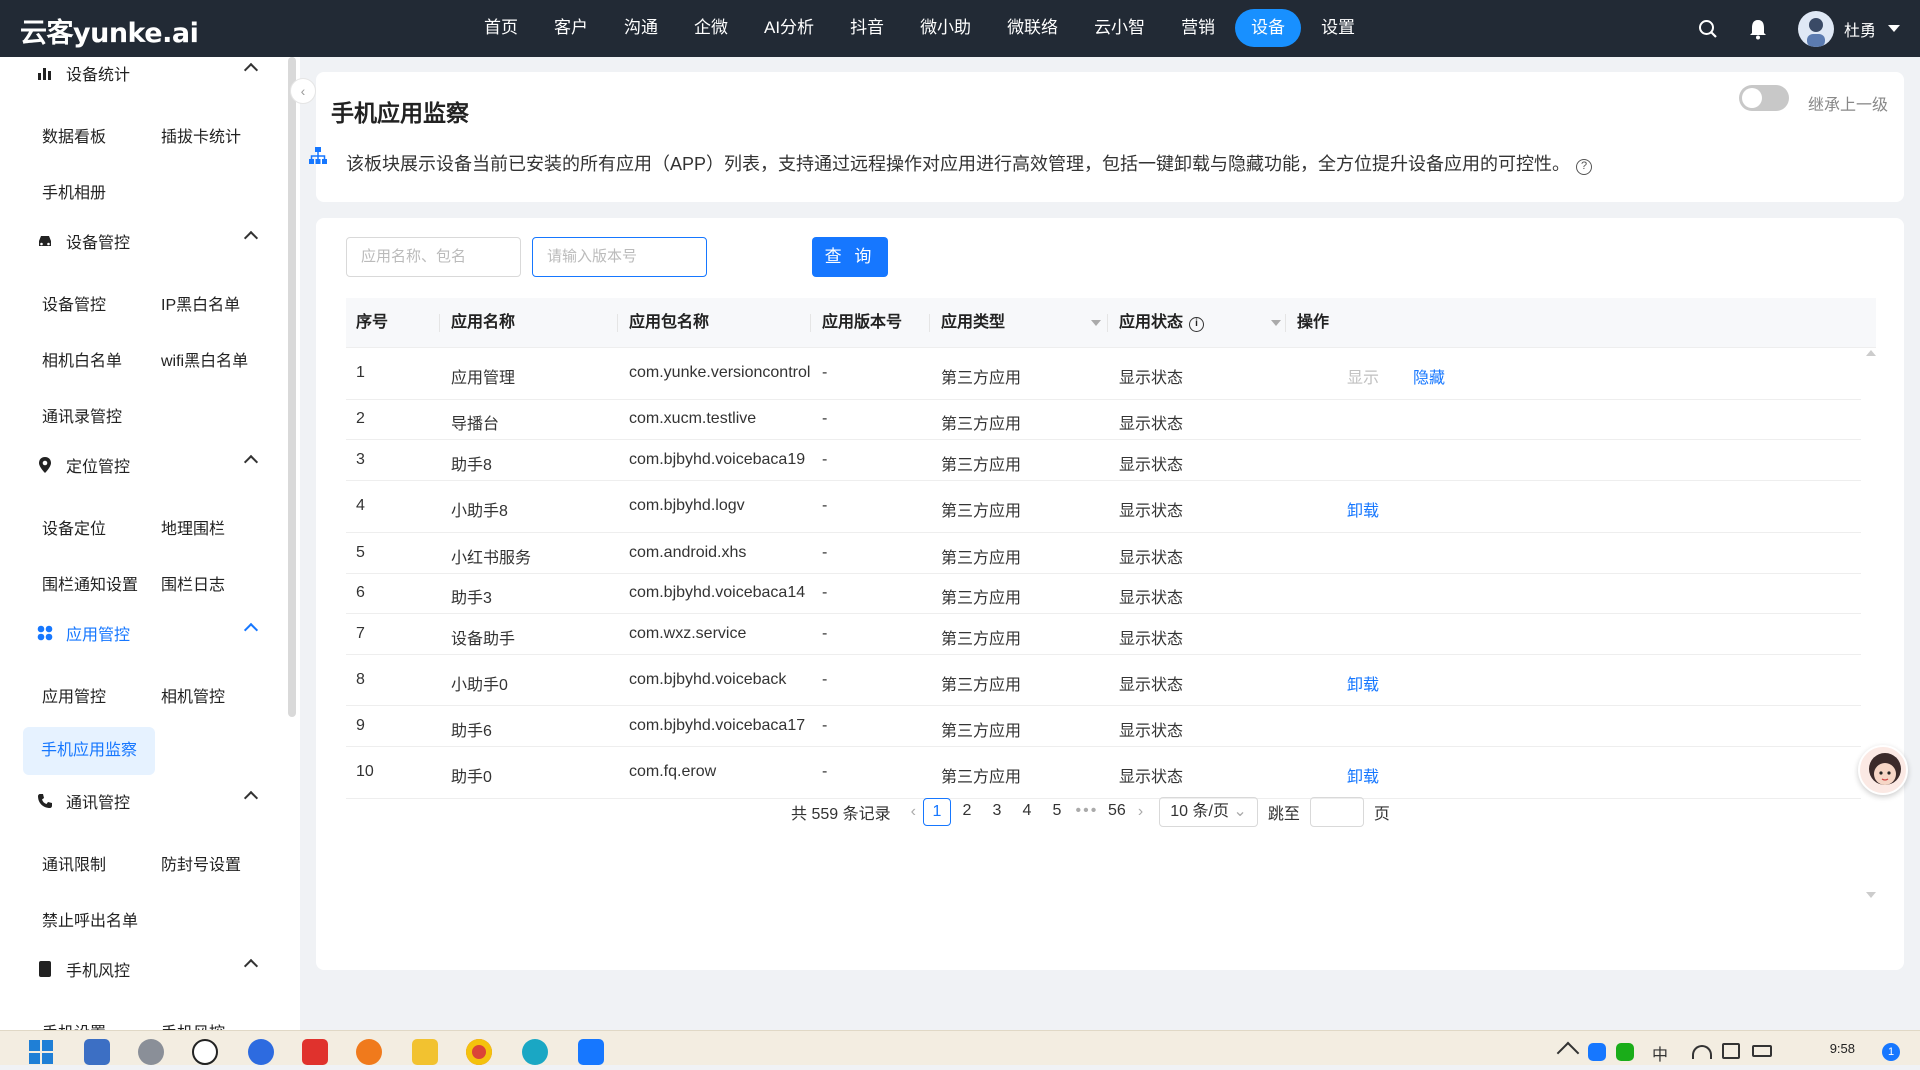 Image resolution: width=1920 pixels, height=1070 pixels. What do you see at coordinates (1762, 1051) in the screenshot?
I see `battery-icon` at bounding box center [1762, 1051].